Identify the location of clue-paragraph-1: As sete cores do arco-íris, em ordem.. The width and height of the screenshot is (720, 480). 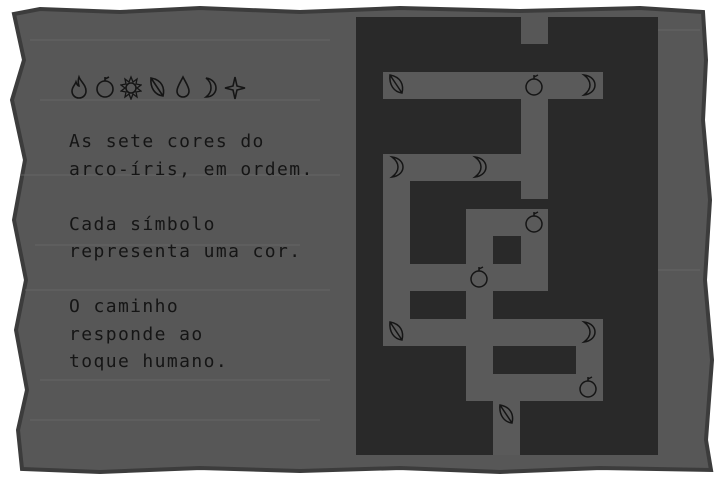
(191, 155).